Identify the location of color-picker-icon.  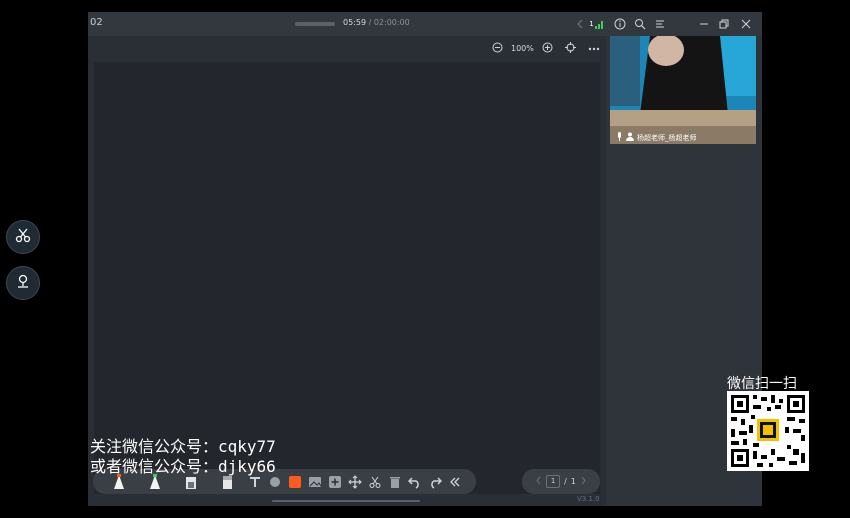
(295, 482).